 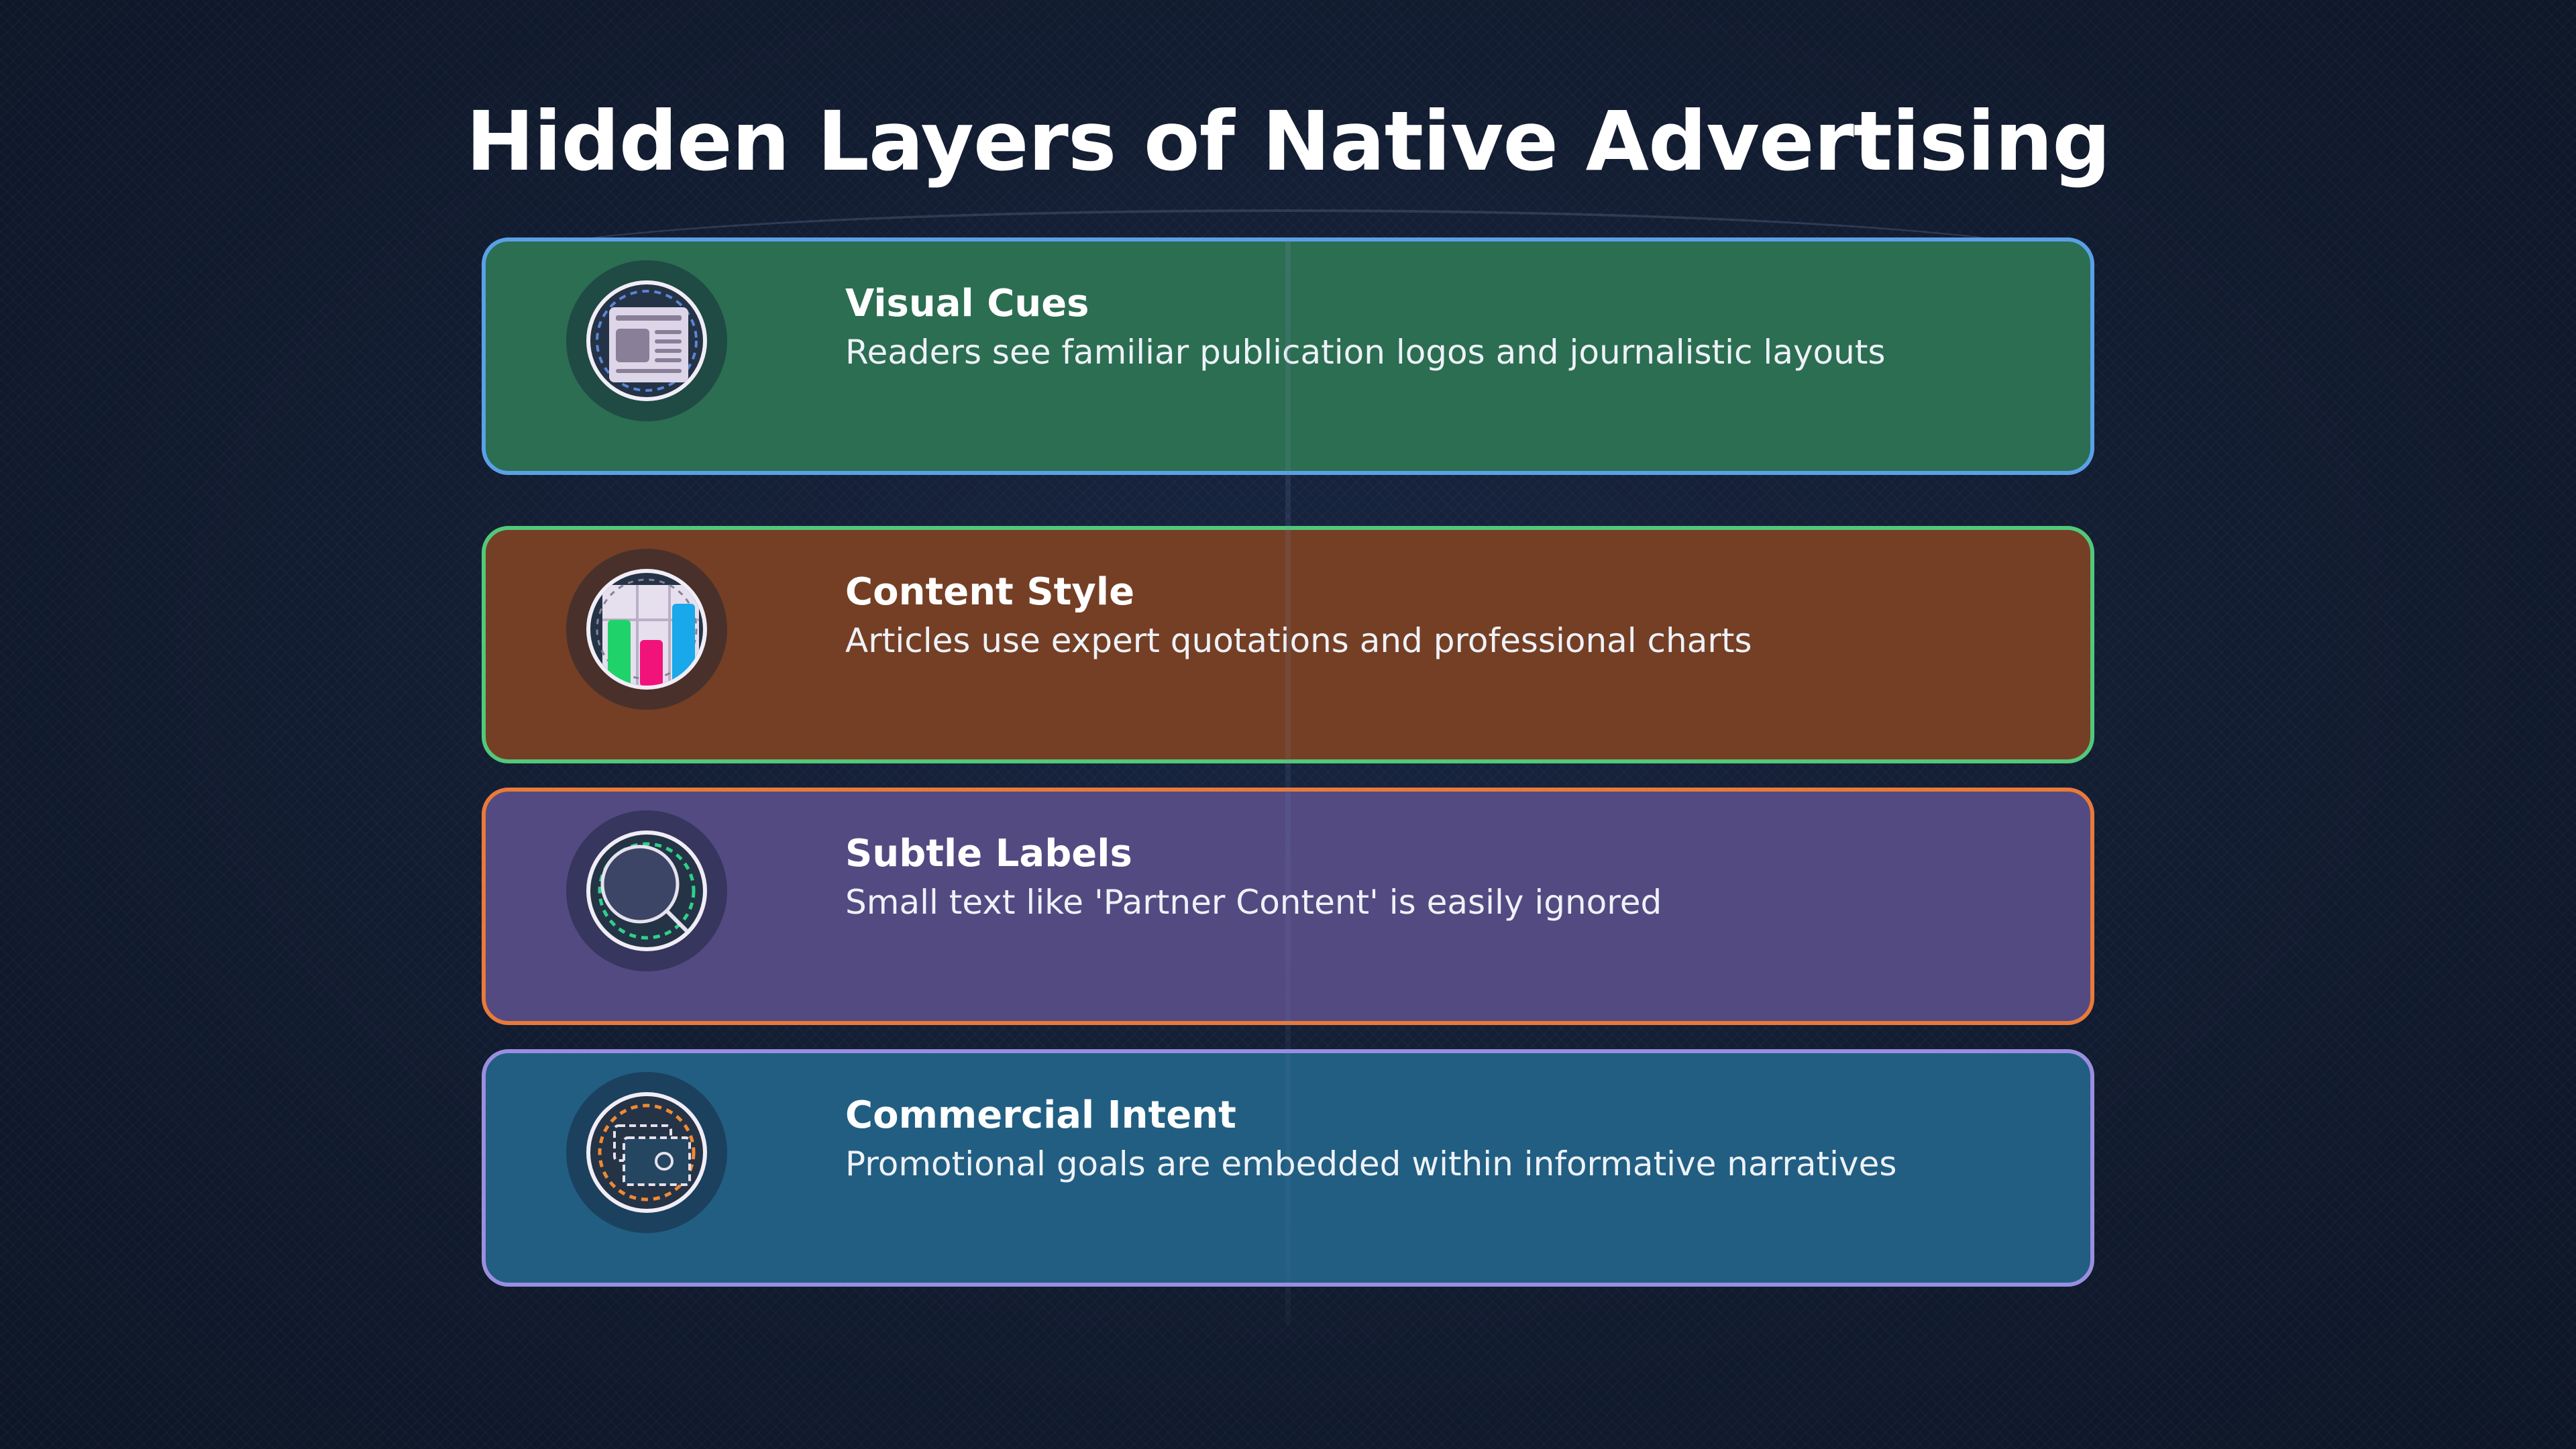 What do you see at coordinates (1288, 141) in the screenshot?
I see `page-title: Hidden Layers of Native Advertising` at bounding box center [1288, 141].